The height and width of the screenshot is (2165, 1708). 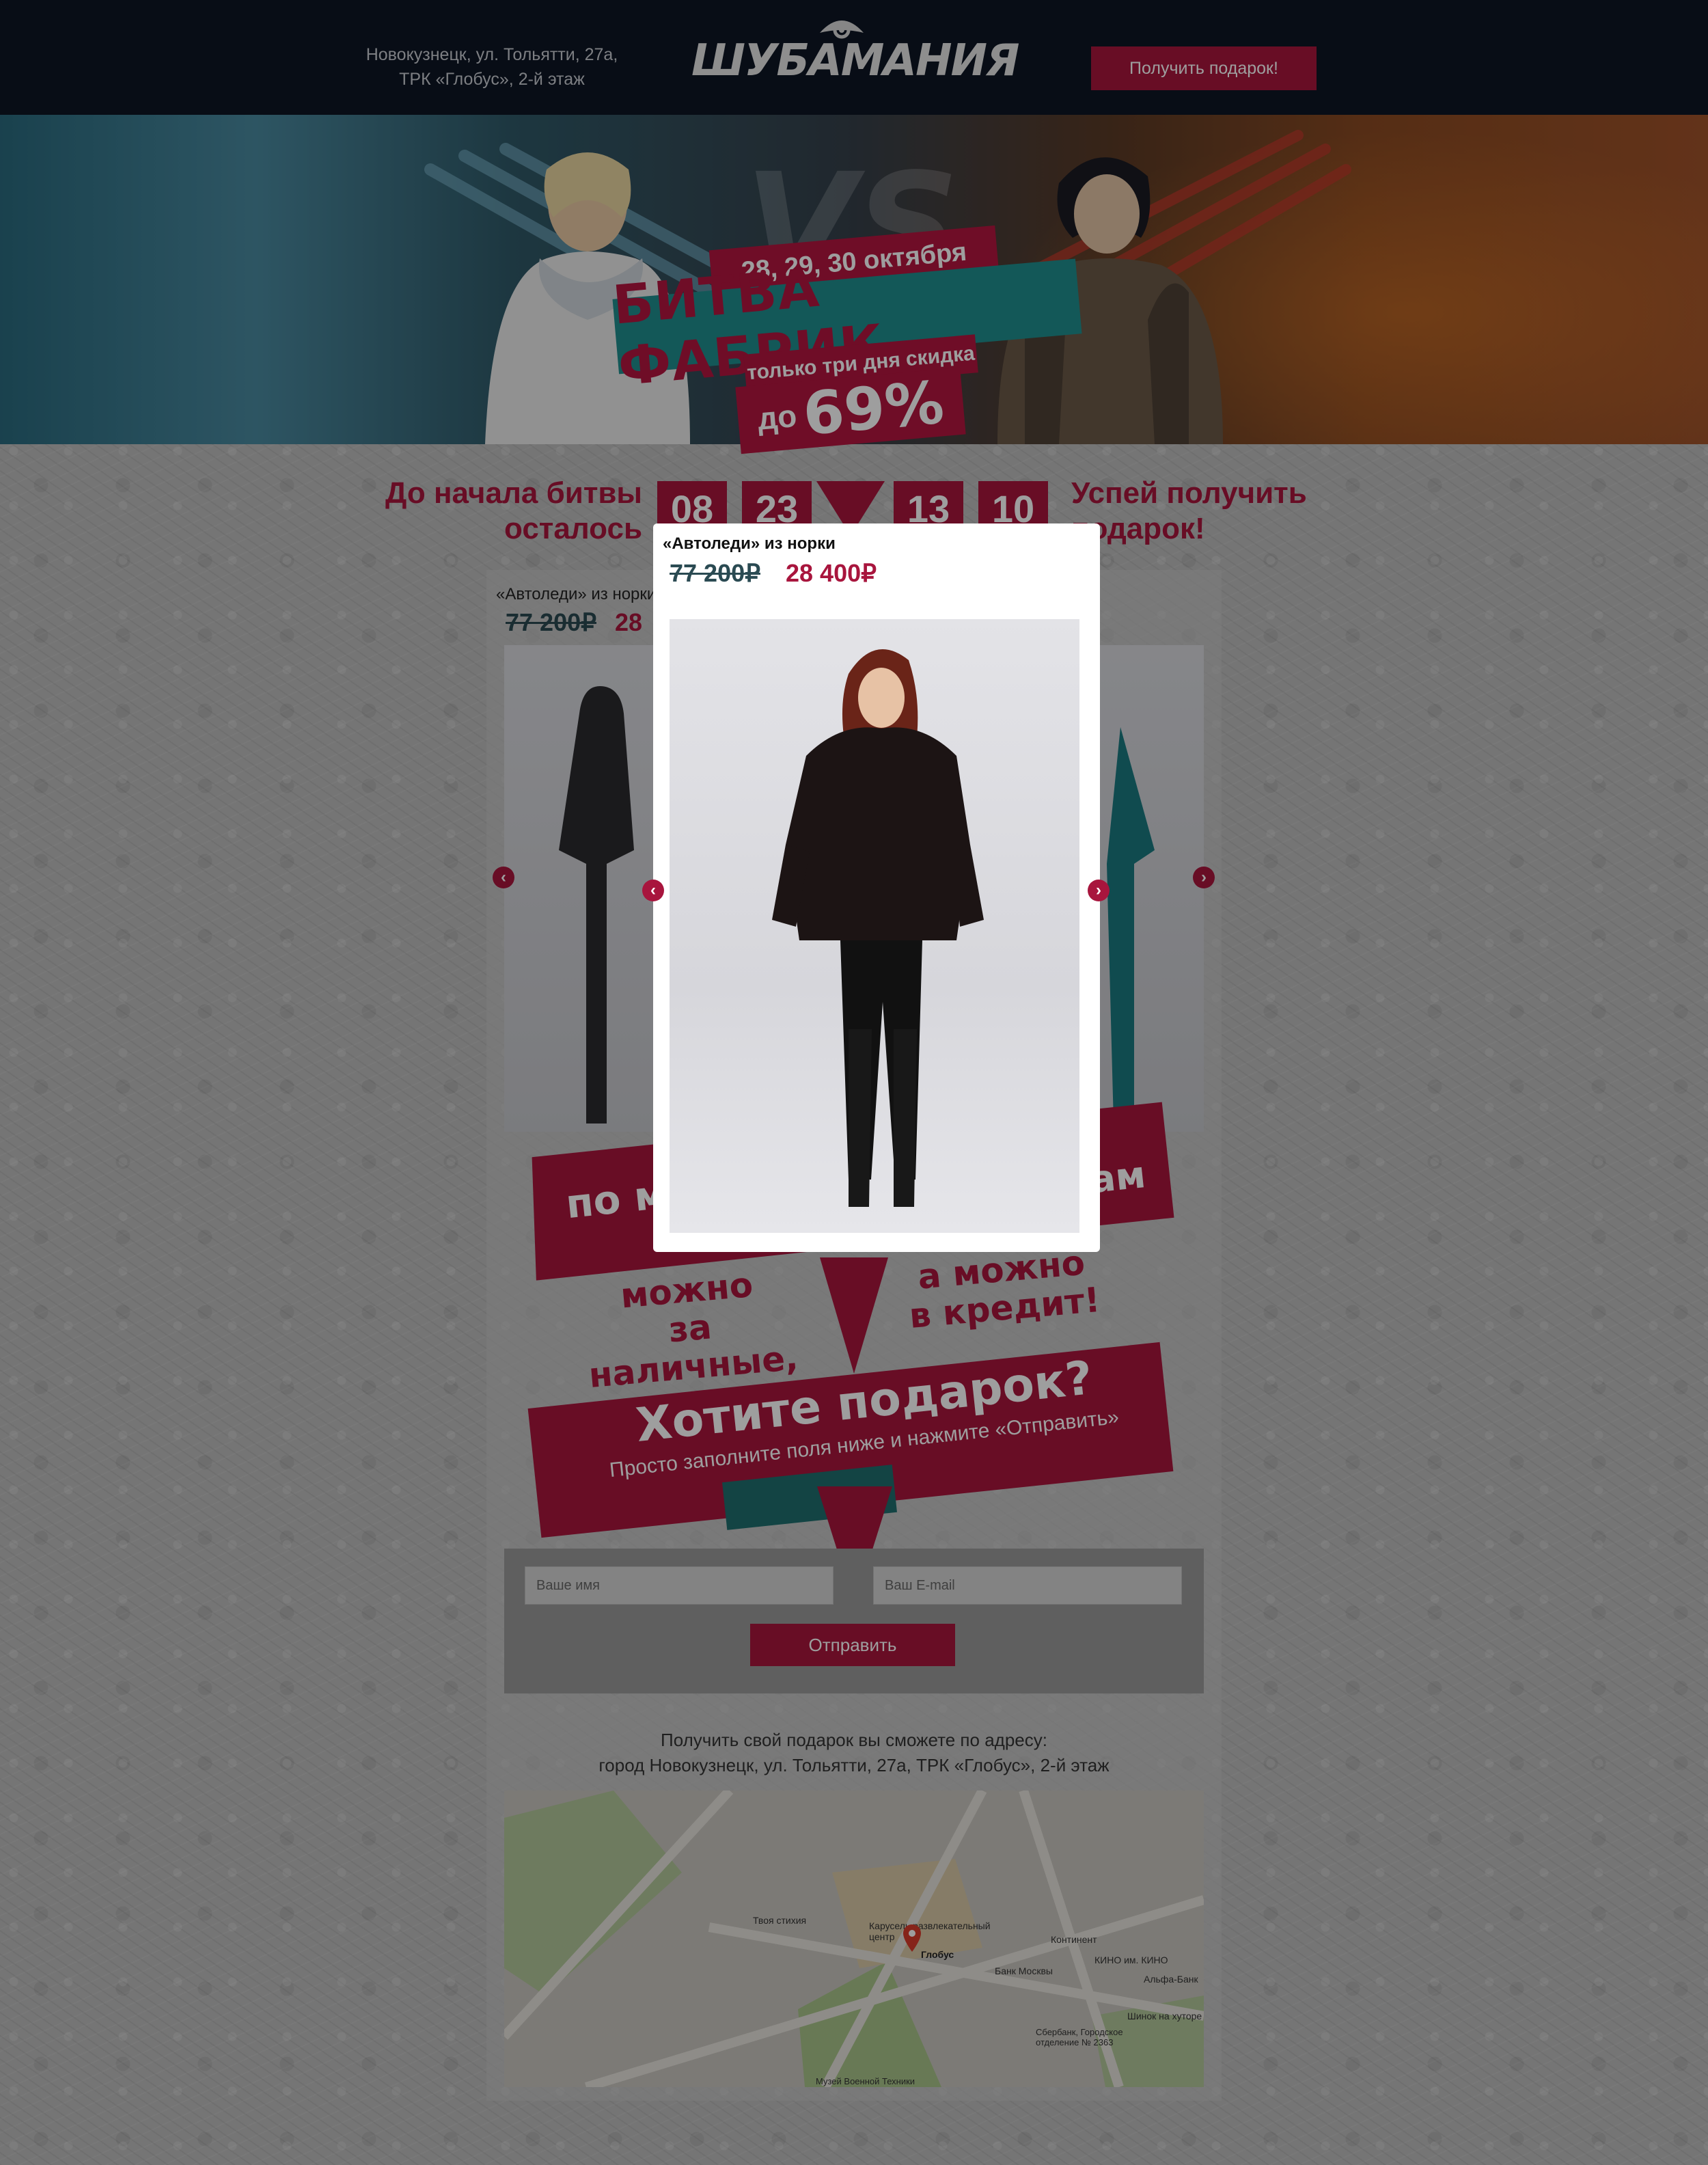 I want to click on chevron-right-icon: ›, so click(x=1099, y=890).